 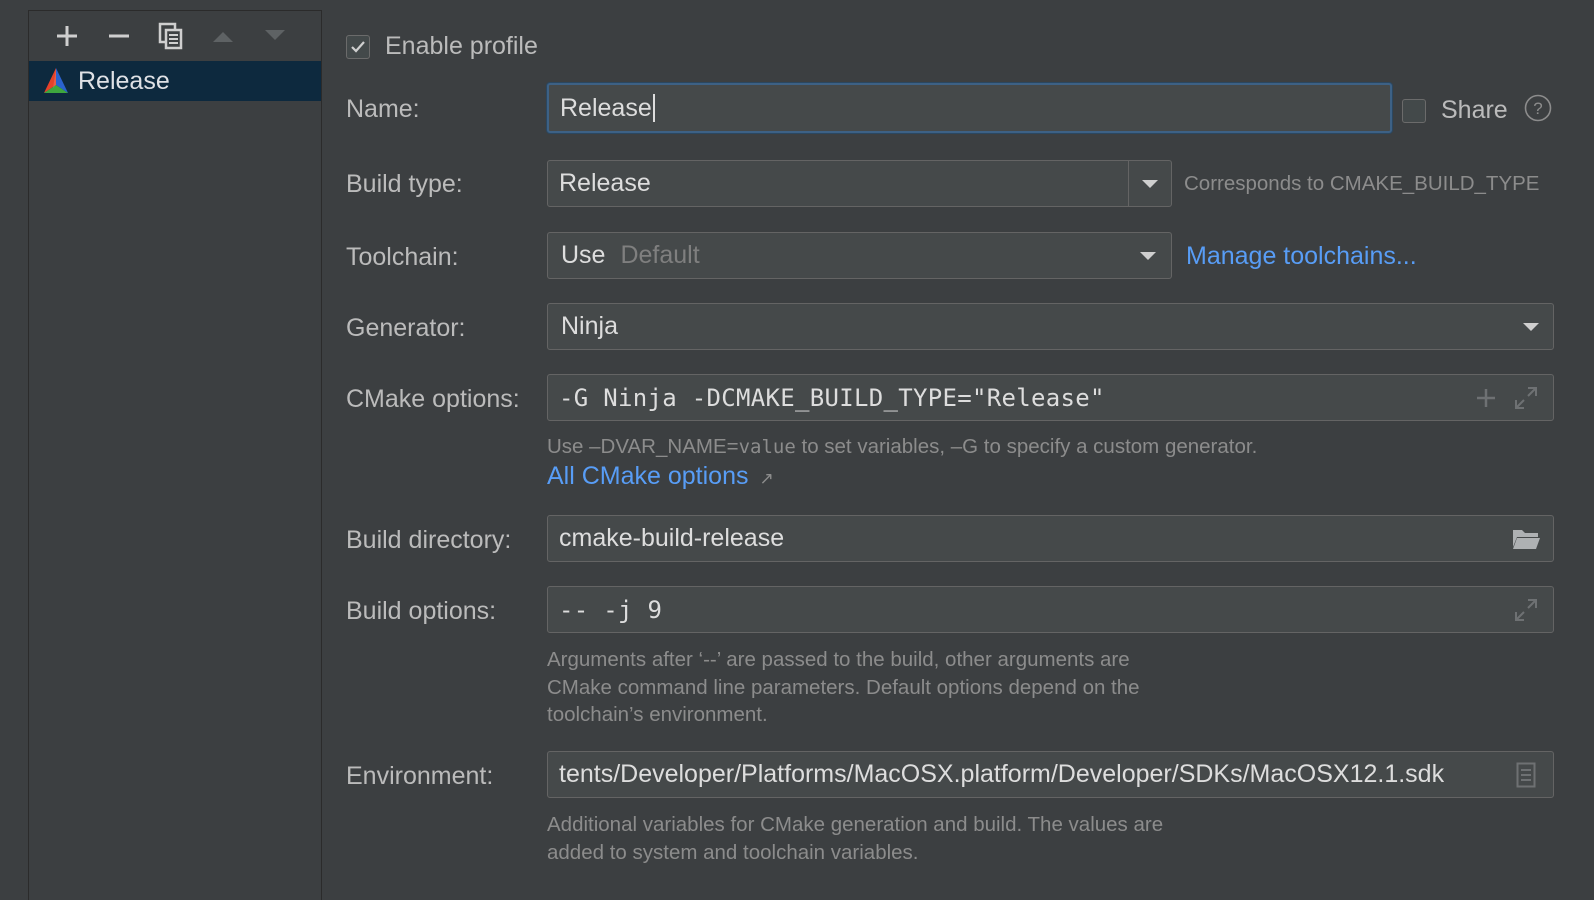 I want to click on build-type-hint: Corresponds to CMAKE_BUILD_TYPE, so click(x=1362, y=183).